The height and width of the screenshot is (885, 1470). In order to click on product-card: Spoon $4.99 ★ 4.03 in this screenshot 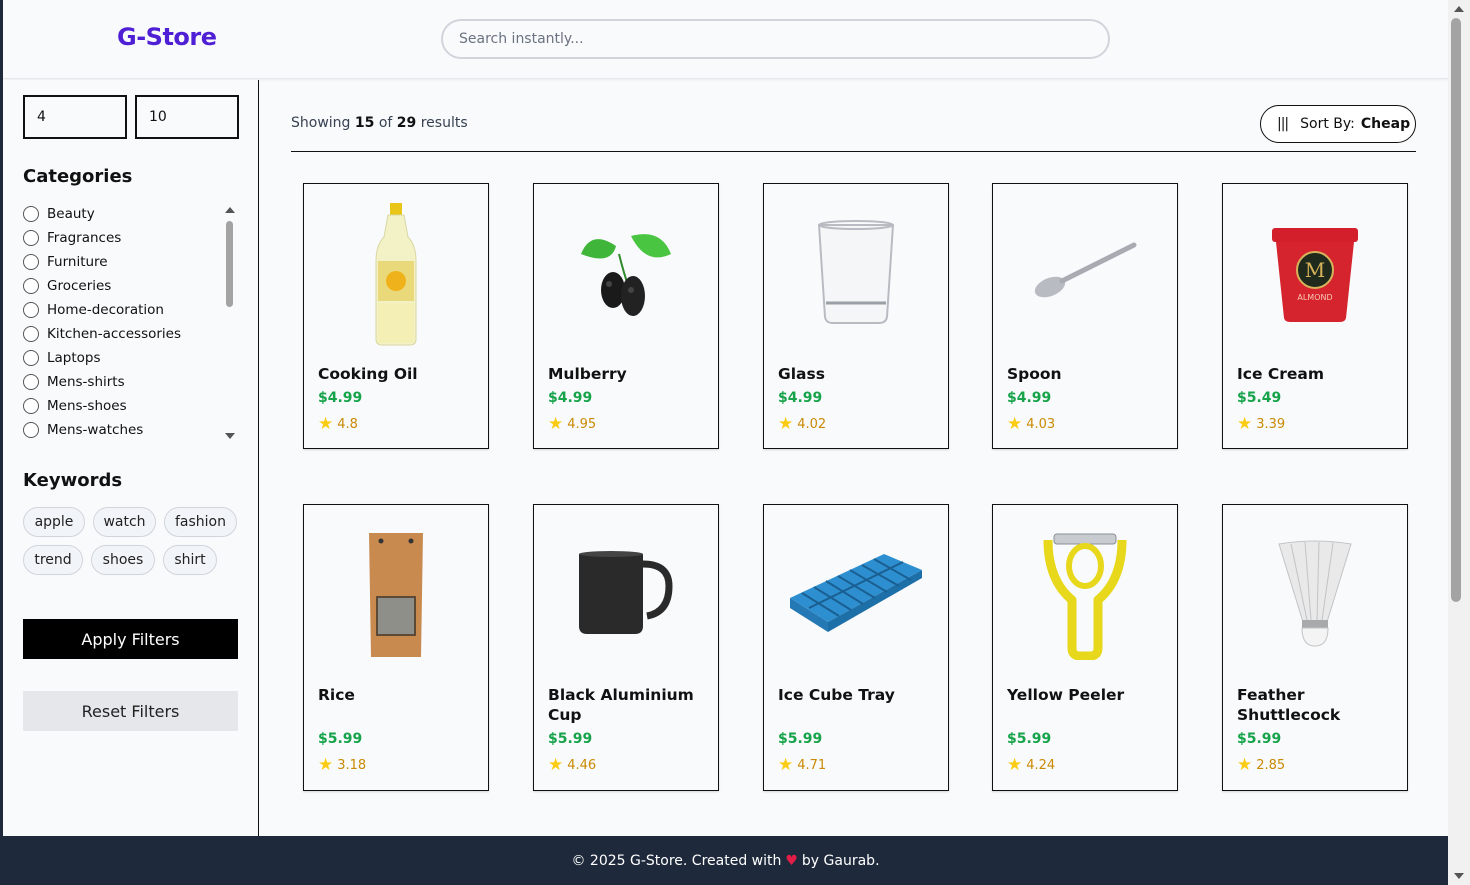, I will do `click(1085, 316)`.